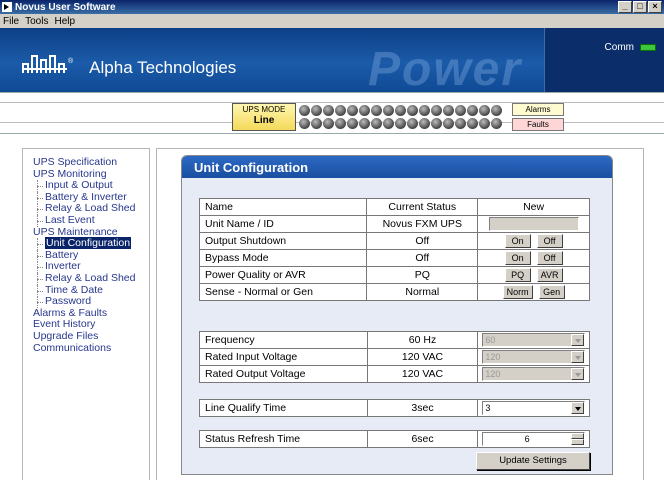  I want to click on frequency-select: 60, so click(533, 340).